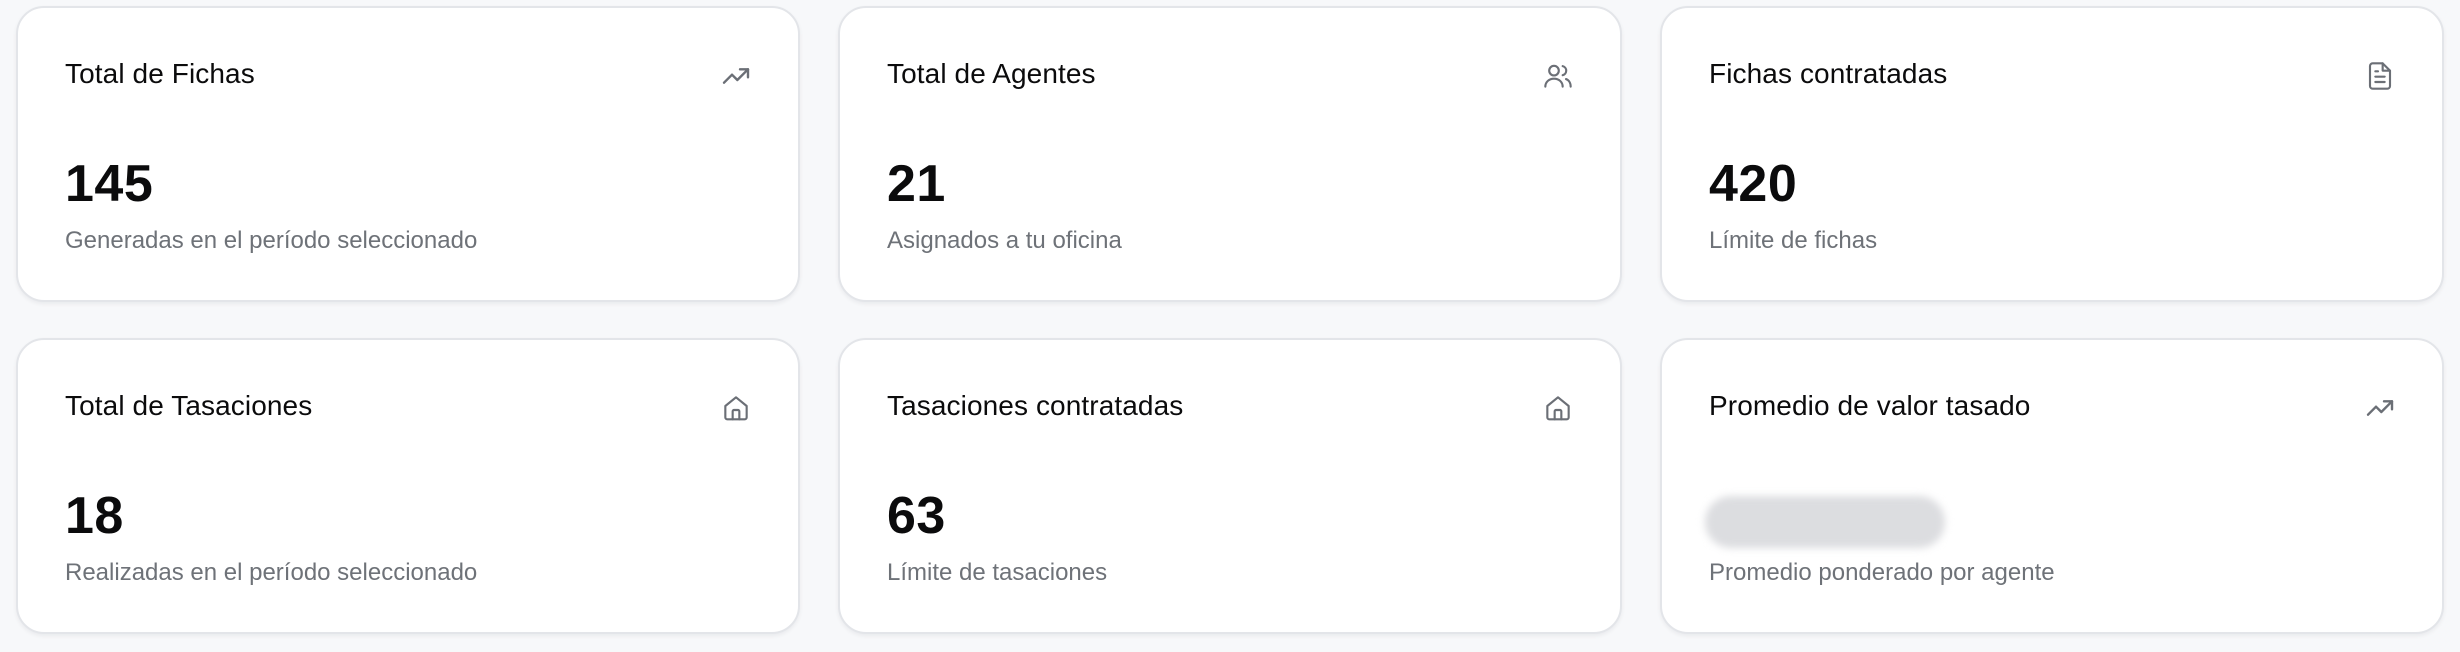 The width and height of the screenshot is (2460, 652). Describe the element at coordinates (1035, 405) in the screenshot. I see `card-title: Tasaciones contratadas` at that location.